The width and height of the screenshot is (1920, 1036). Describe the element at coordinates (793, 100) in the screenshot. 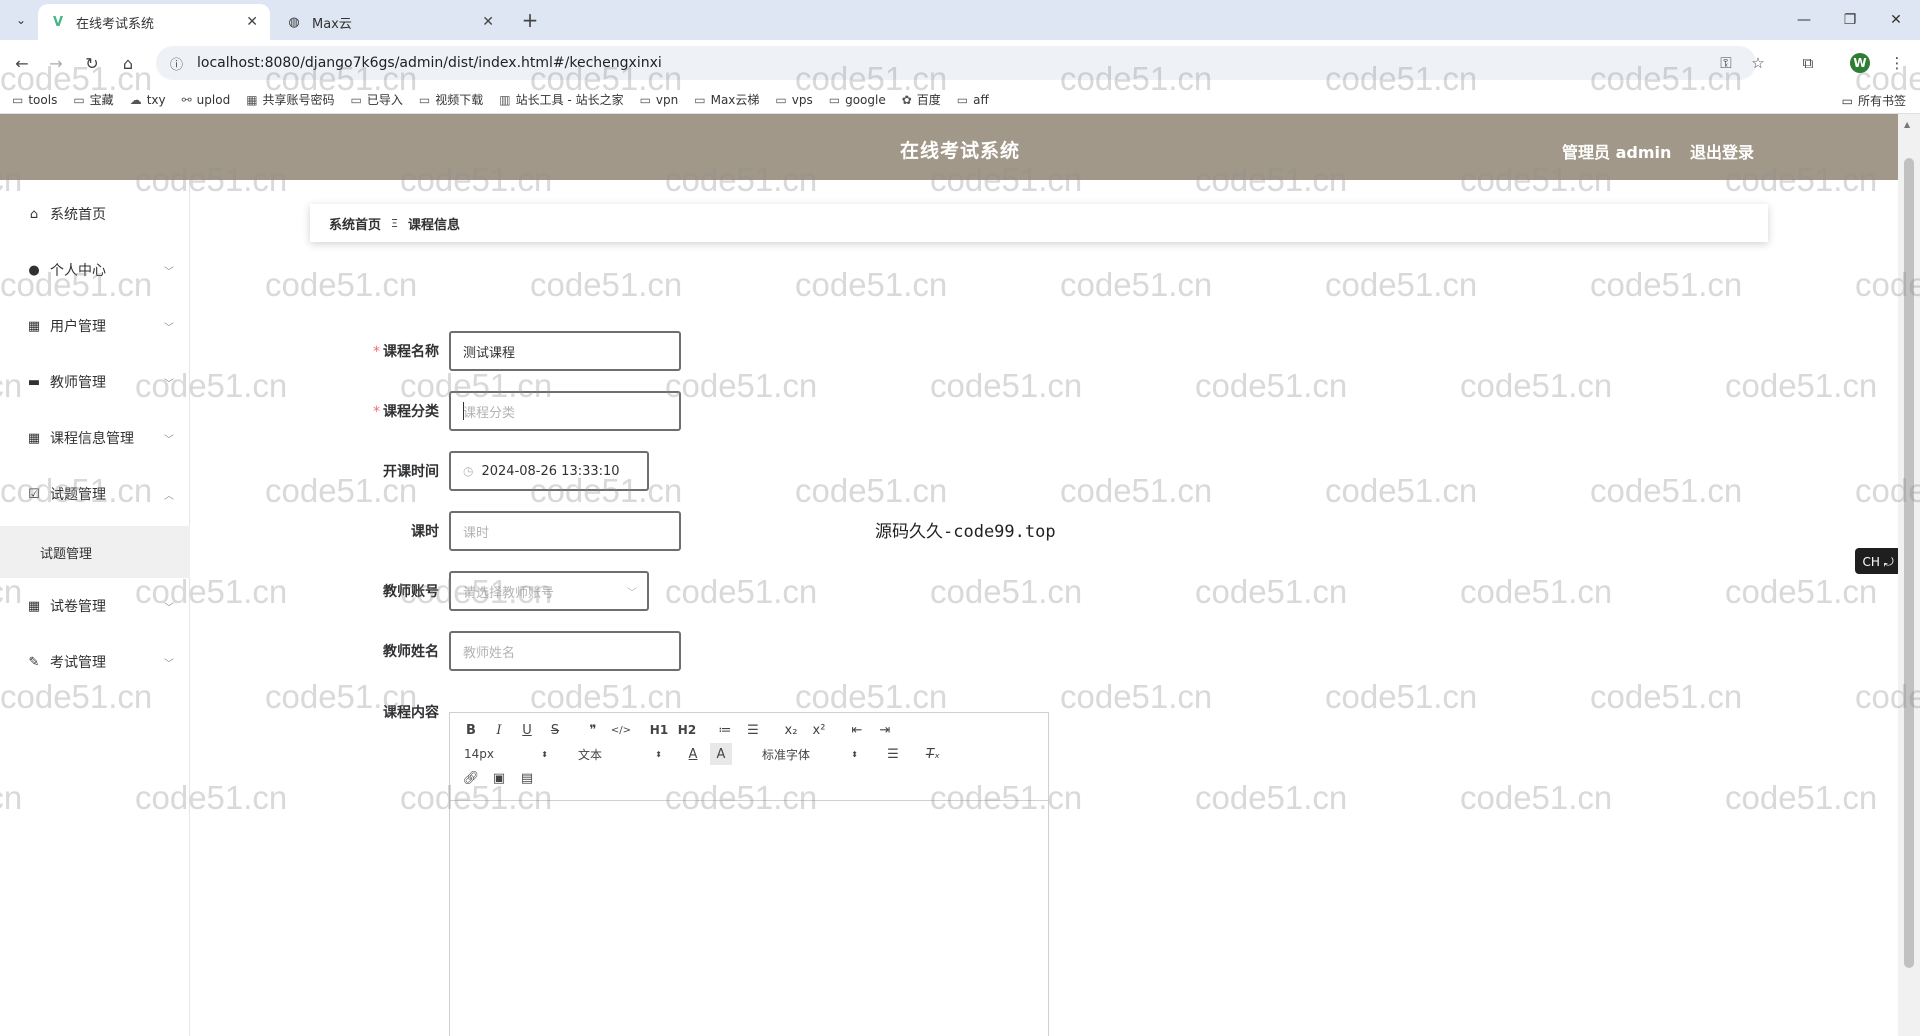

I see `bookmark-item: ▭ vps` at that location.